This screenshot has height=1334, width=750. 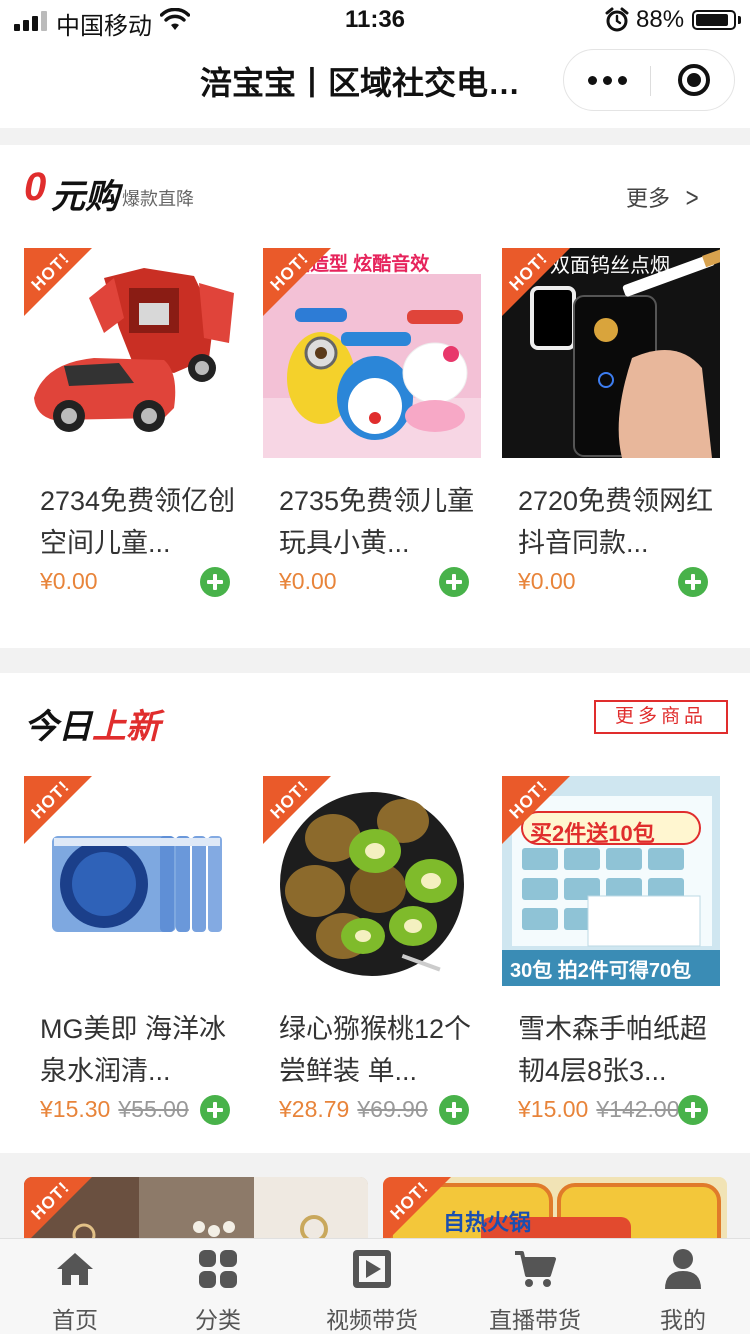 I want to click on product-image: 双面钨丝点烟 HOT!, so click(x=611, y=353).